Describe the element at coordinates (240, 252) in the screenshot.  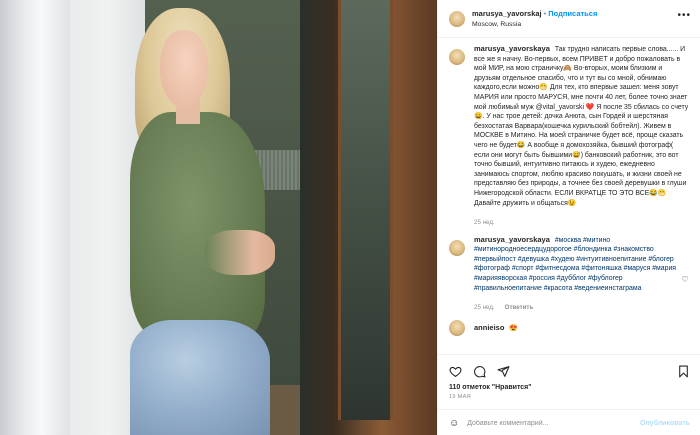
I see `photo-arm` at that location.